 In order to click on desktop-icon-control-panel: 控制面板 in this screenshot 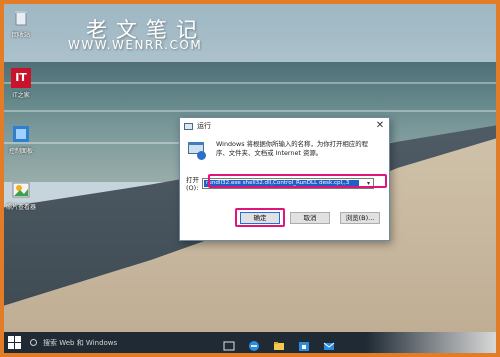, I will do `click(21, 139)`.